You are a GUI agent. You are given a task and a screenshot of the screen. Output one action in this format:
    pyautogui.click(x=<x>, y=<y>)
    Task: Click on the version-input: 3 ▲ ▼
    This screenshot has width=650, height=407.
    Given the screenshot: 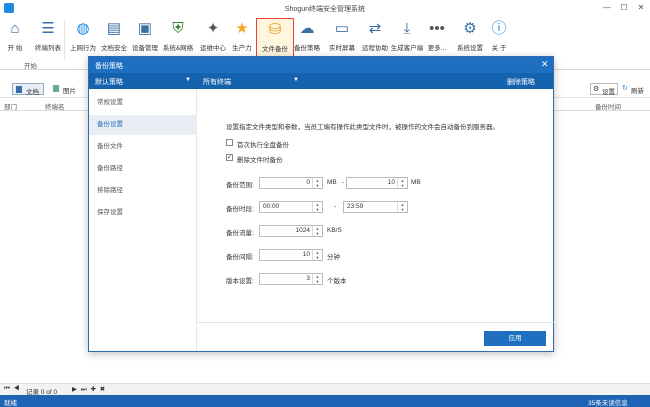 What is the action you would take?
    pyautogui.click(x=291, y=279)
    